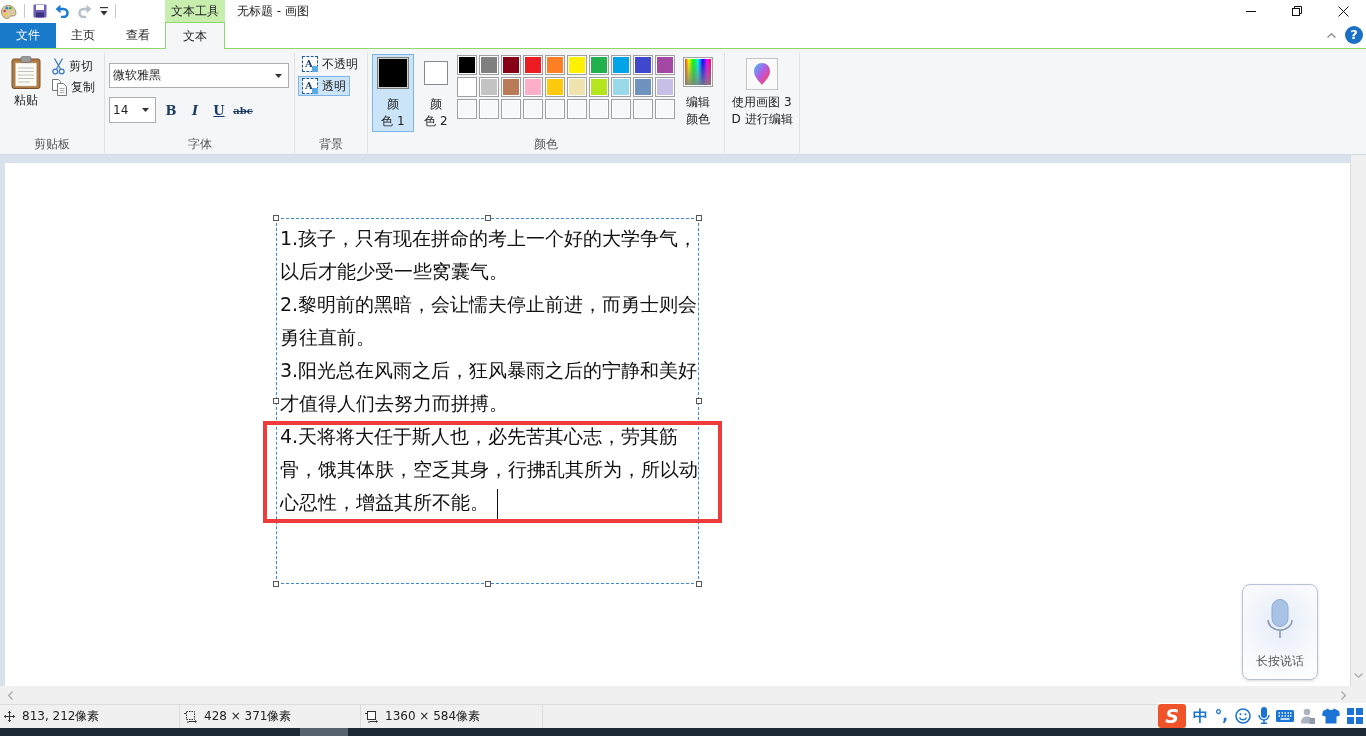  What do you see at coordinates (195, 35) in the screenshot?
I see `ribbon-tab: 文本` at bounding box center [195, 35].